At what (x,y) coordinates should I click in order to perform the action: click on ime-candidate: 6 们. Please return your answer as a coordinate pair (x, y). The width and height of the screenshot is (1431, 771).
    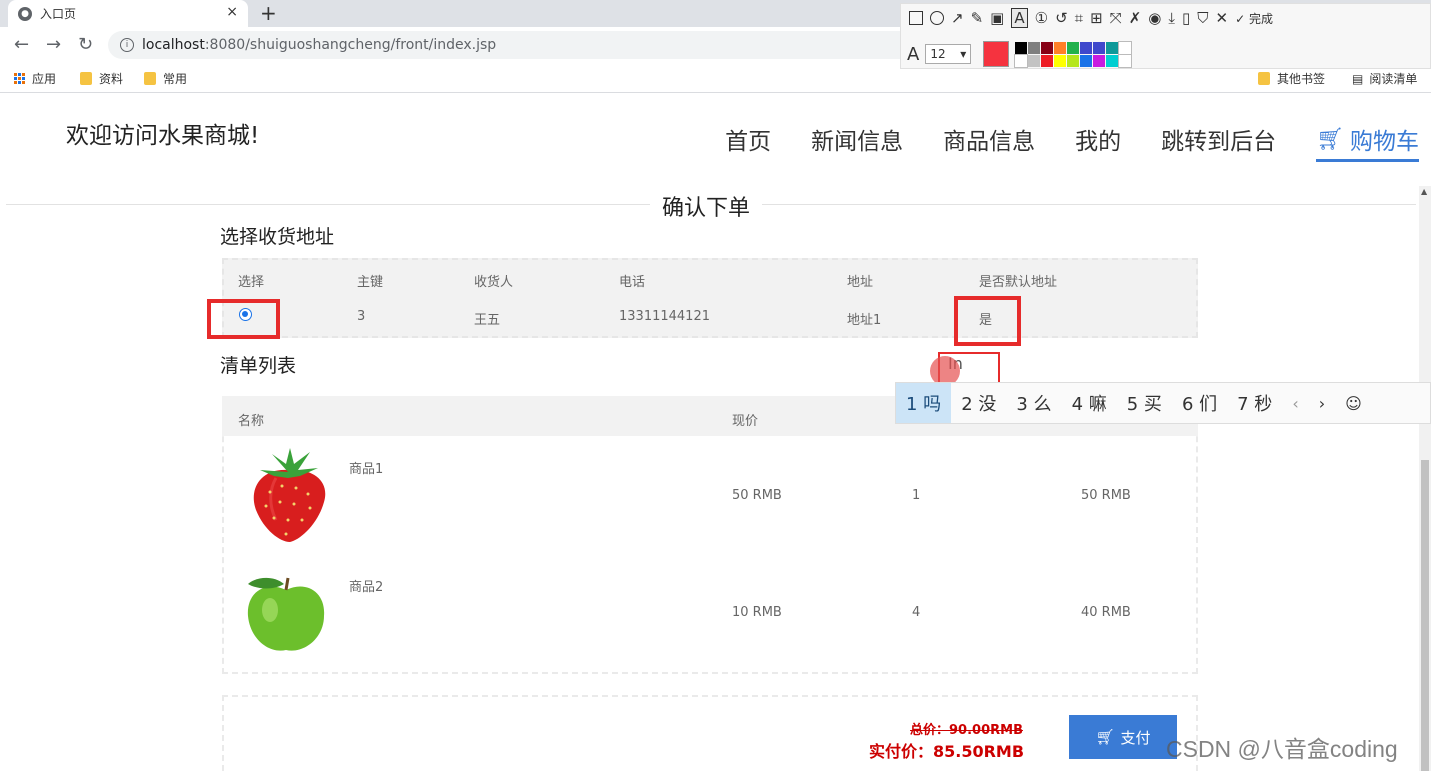
    Looking at the image, I should click on (1199, 403).